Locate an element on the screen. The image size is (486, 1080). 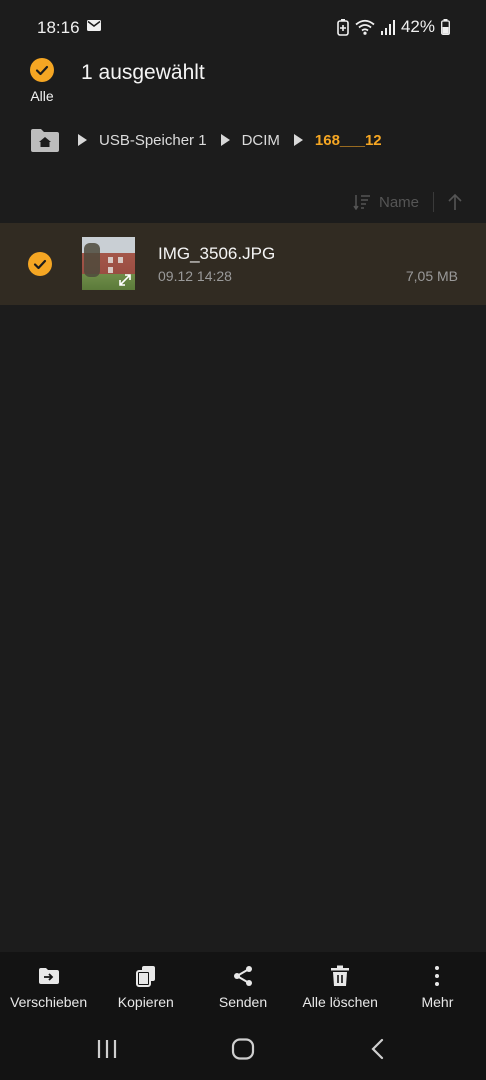
sort-divider is located at coordinates (433, 202).